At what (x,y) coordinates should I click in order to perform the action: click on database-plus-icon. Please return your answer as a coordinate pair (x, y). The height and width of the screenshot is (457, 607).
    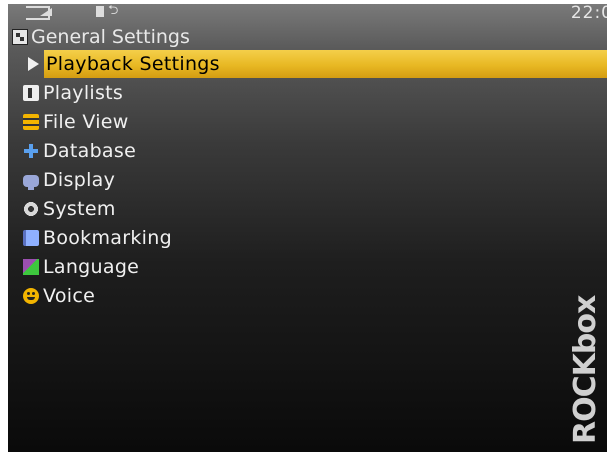
    Looking at the image, I should click on (31, 151).